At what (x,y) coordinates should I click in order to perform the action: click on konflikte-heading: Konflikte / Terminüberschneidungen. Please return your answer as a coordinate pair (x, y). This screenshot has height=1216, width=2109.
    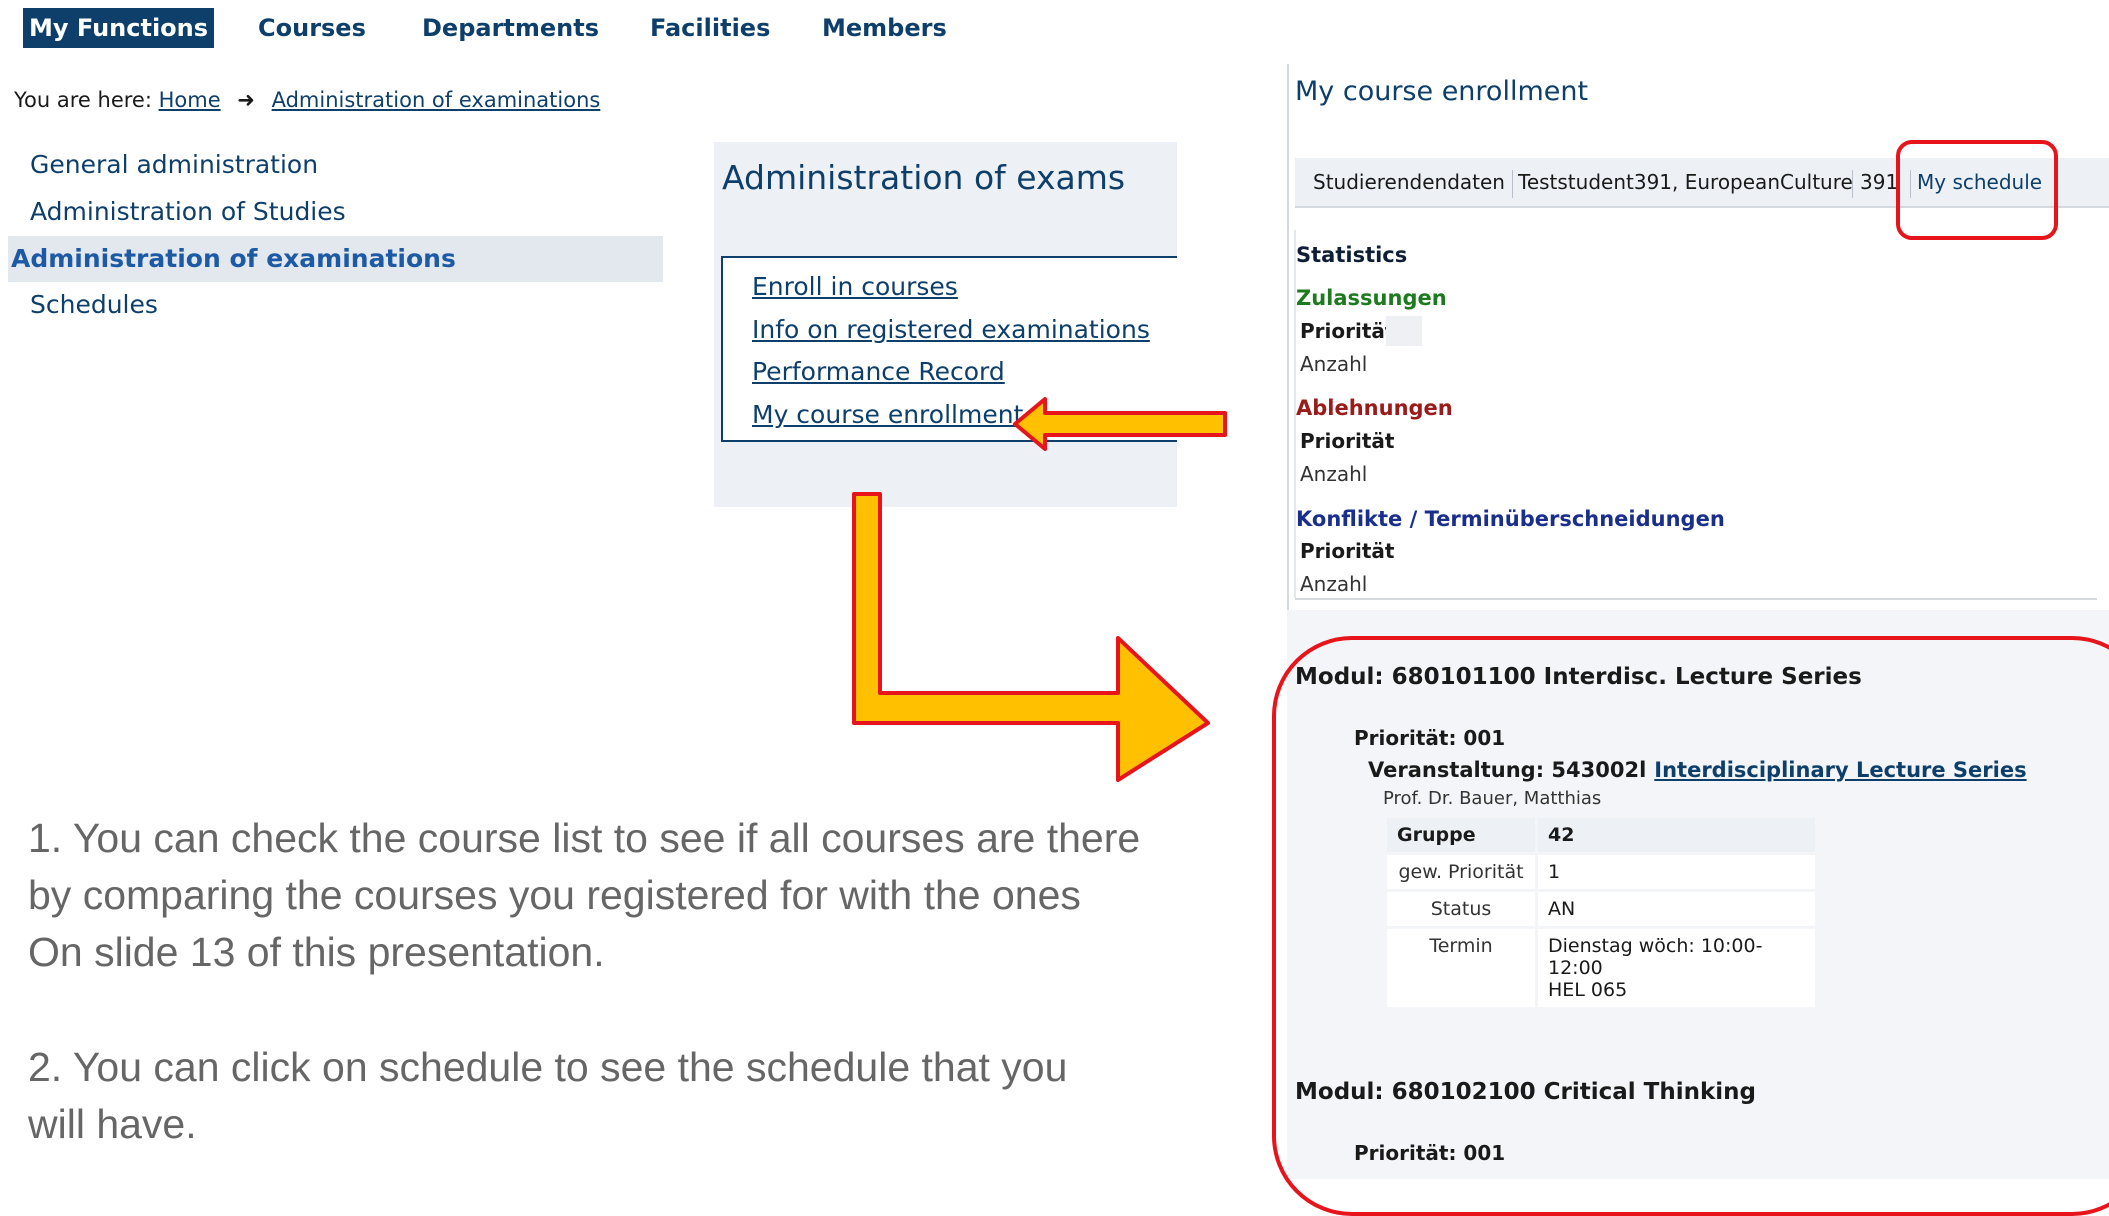
    Looking at the image, I should click on (1510, 519).